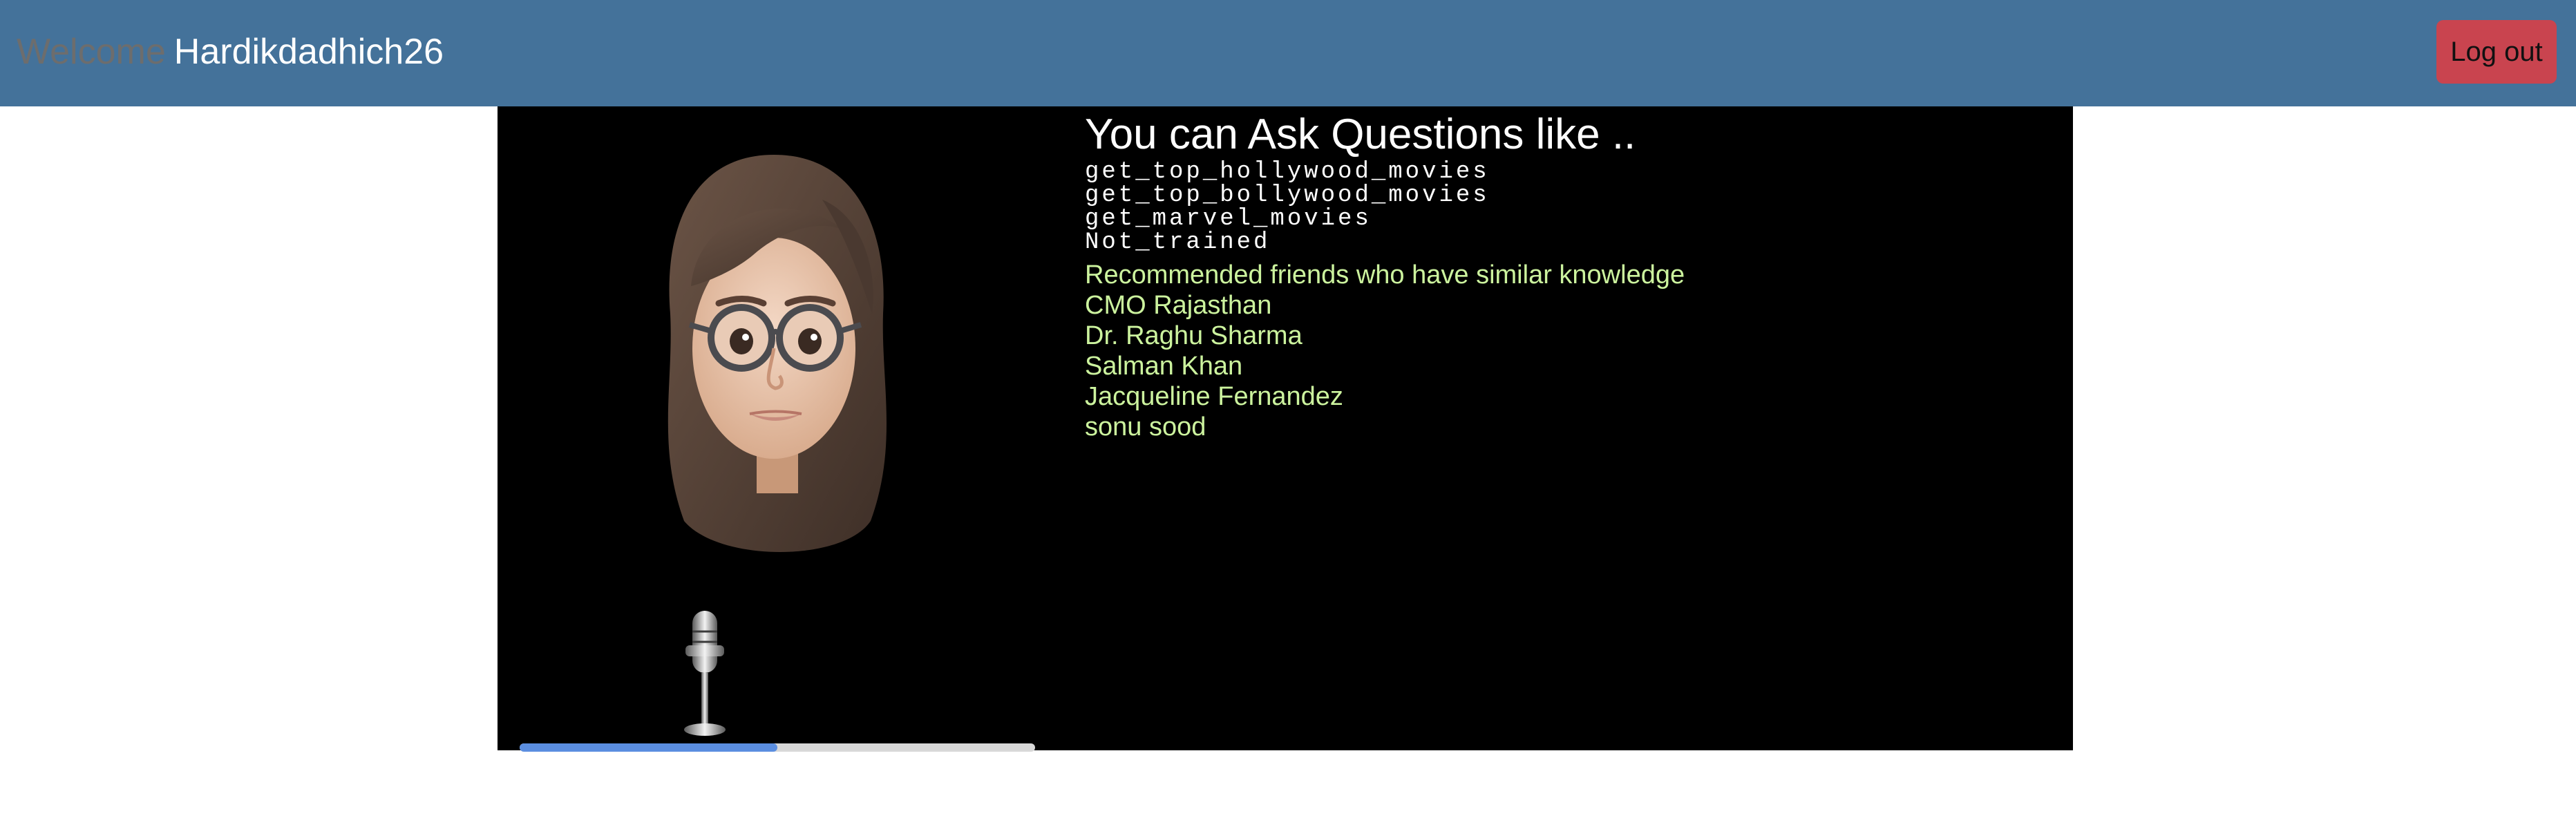  I want to click on friend-item: Dr. Raghu Sharma, so click(1194, 335).